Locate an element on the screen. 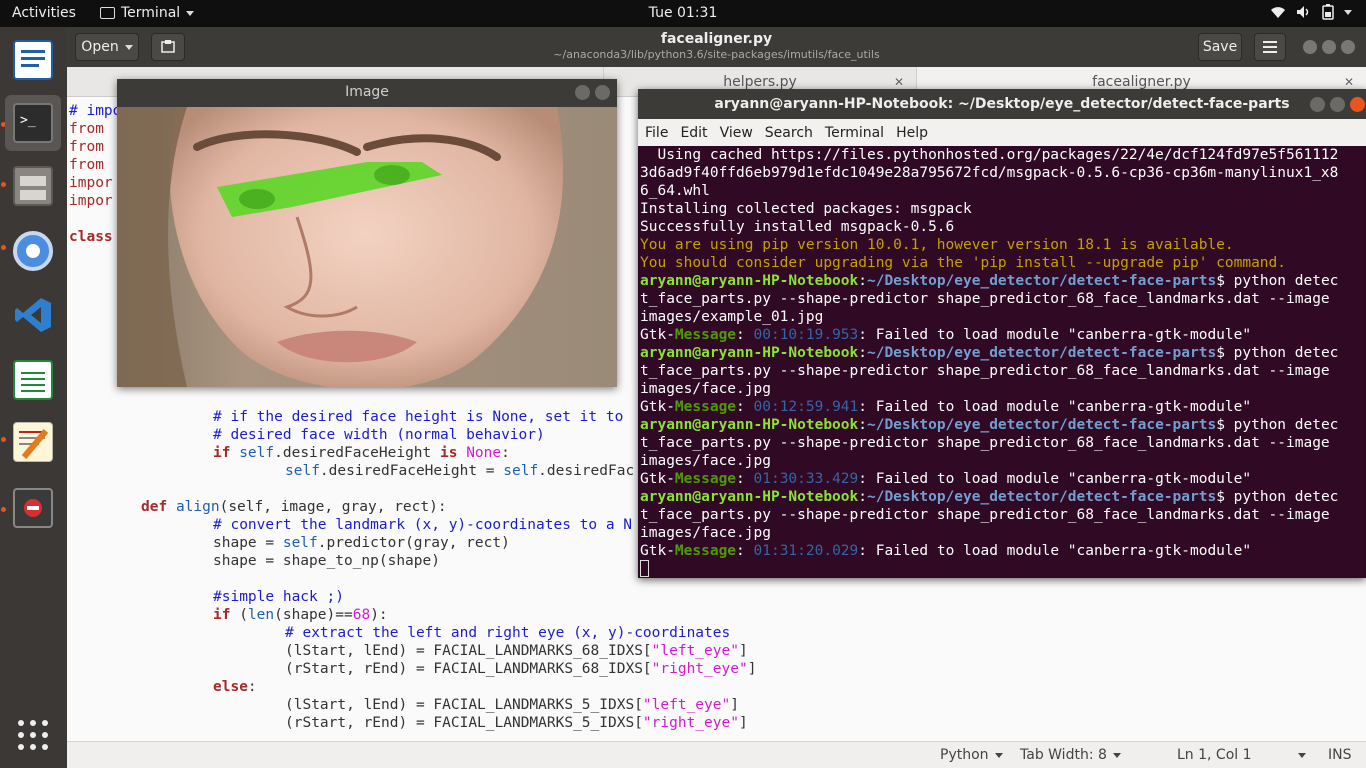  menu-help: Help is located at coordinates (912, 133).